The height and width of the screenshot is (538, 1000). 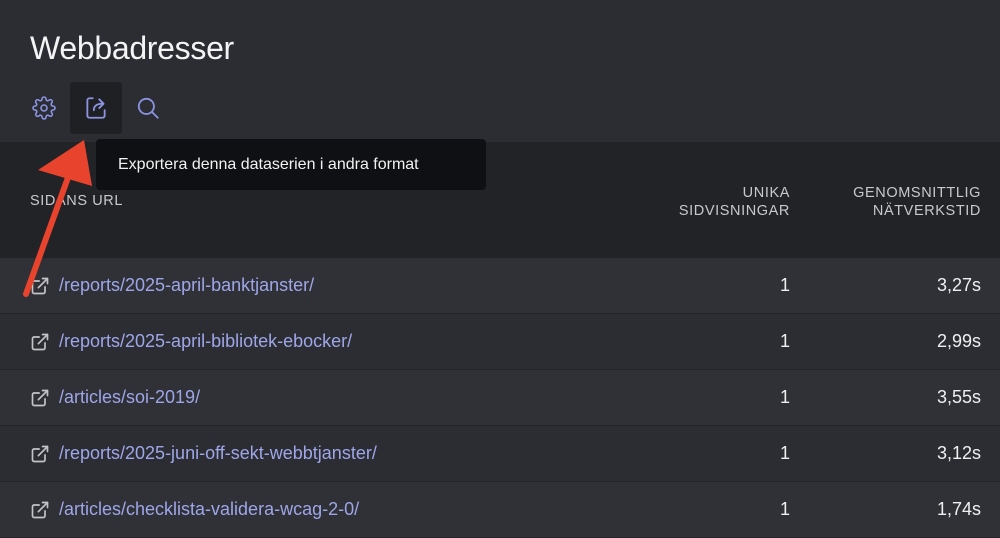 What do you see at coordinates (129, 397) in the screenshot?
I see `row-url-link: /articles/soi-2019/` at bounding box center [129, 397].